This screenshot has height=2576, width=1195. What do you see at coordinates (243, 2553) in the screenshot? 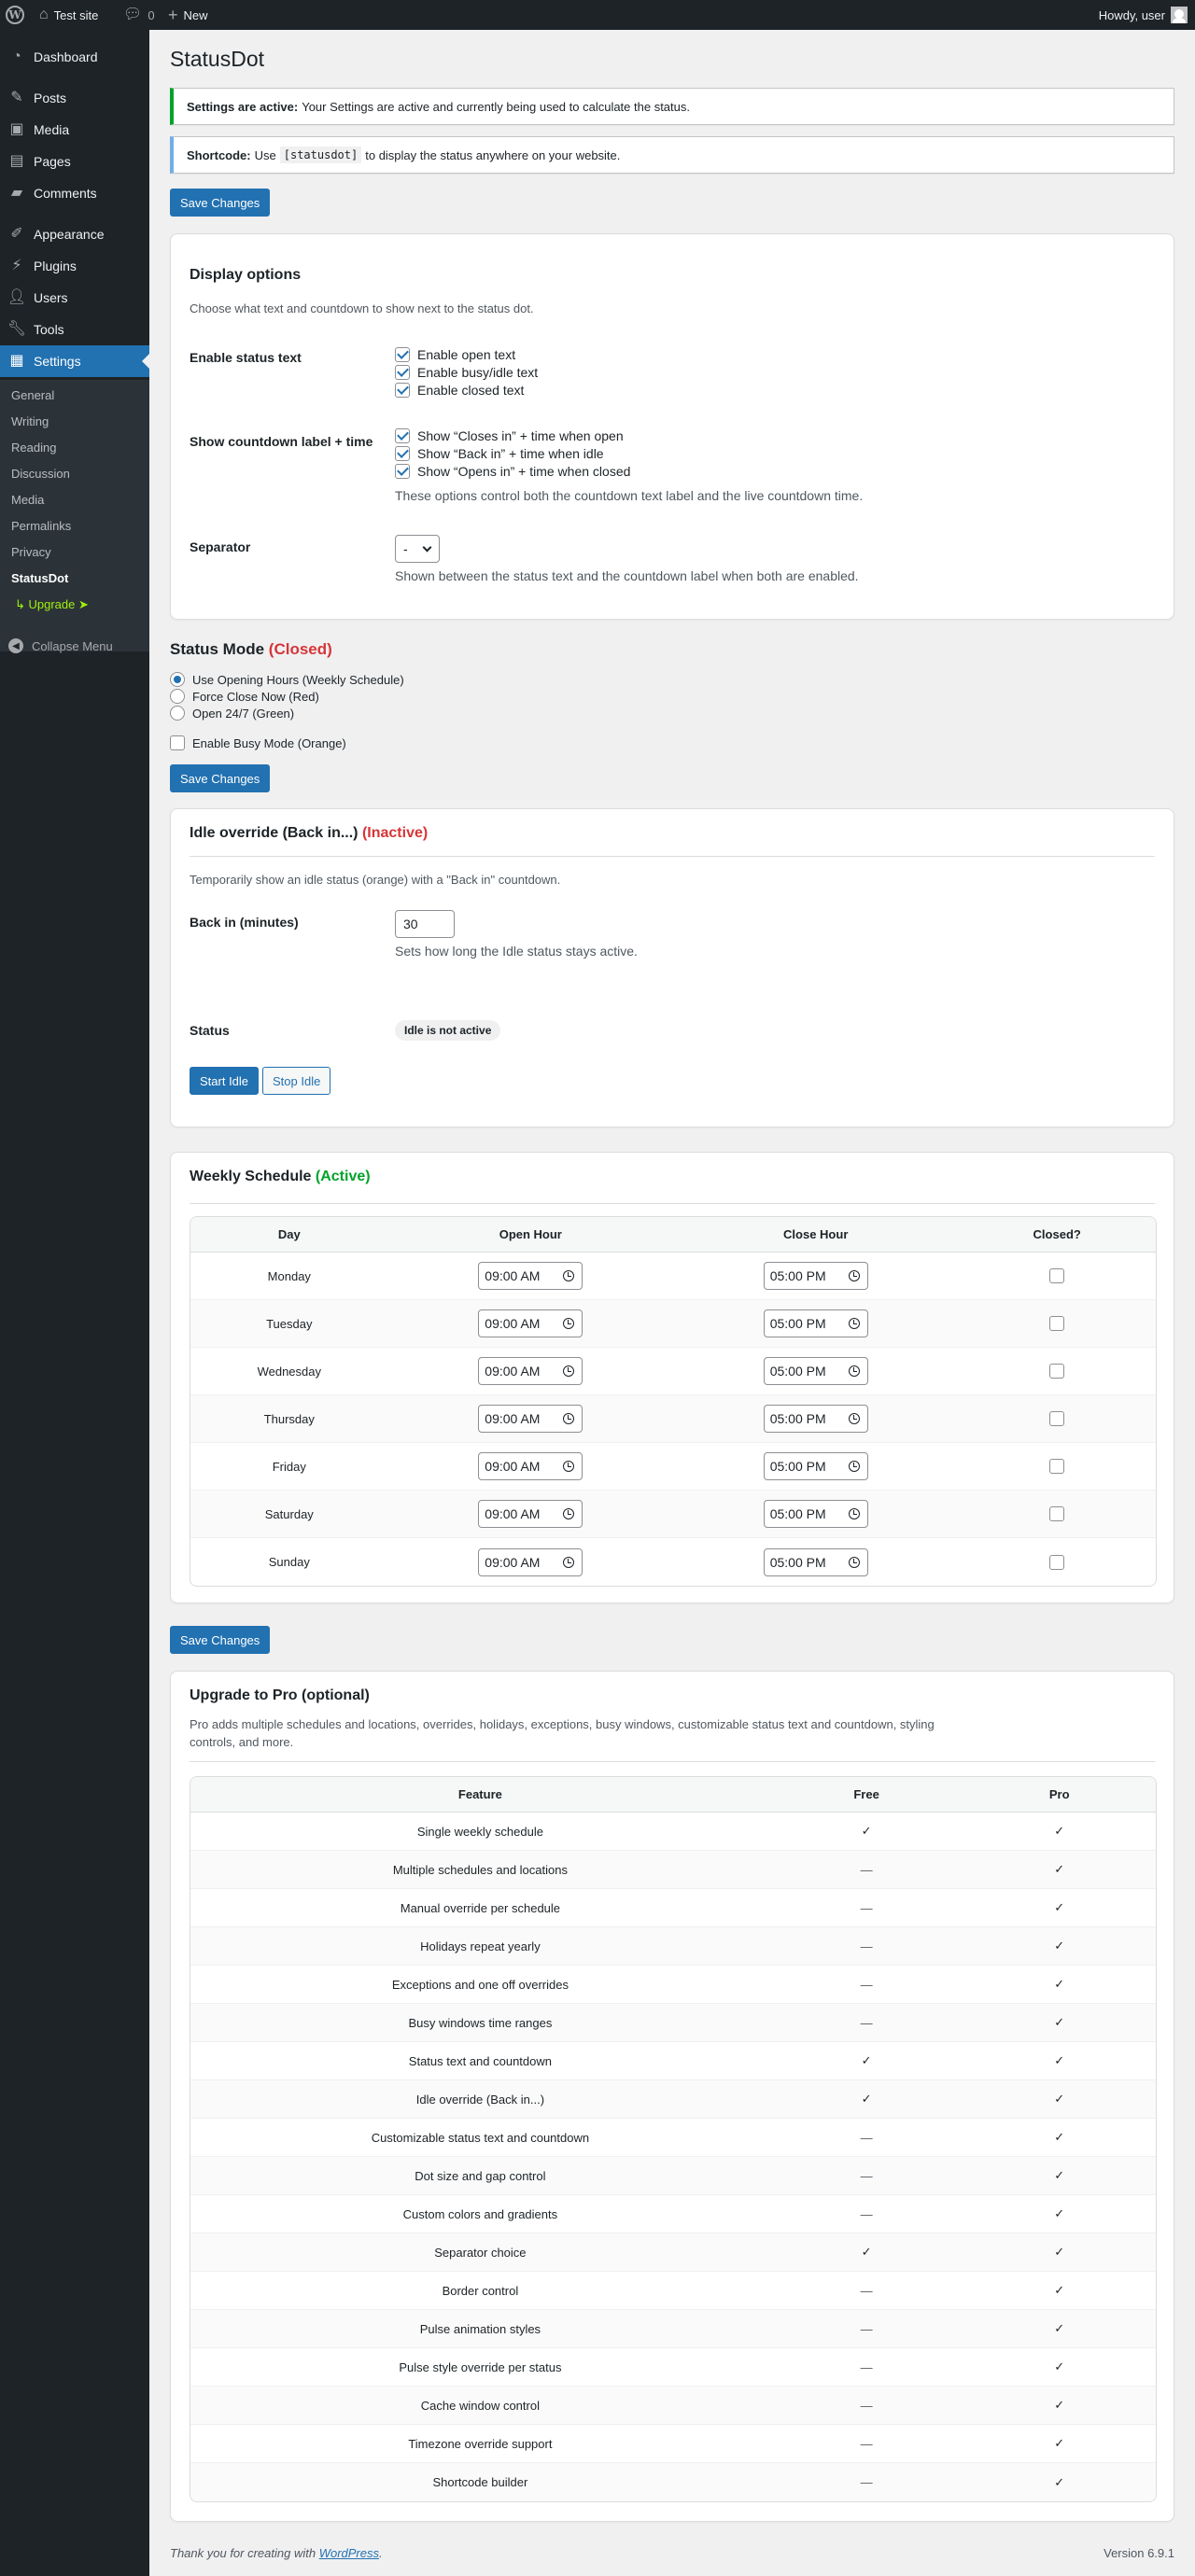
I see `footer-thanks-text: Thank you for creating with` at bounding box center [243, 2553].